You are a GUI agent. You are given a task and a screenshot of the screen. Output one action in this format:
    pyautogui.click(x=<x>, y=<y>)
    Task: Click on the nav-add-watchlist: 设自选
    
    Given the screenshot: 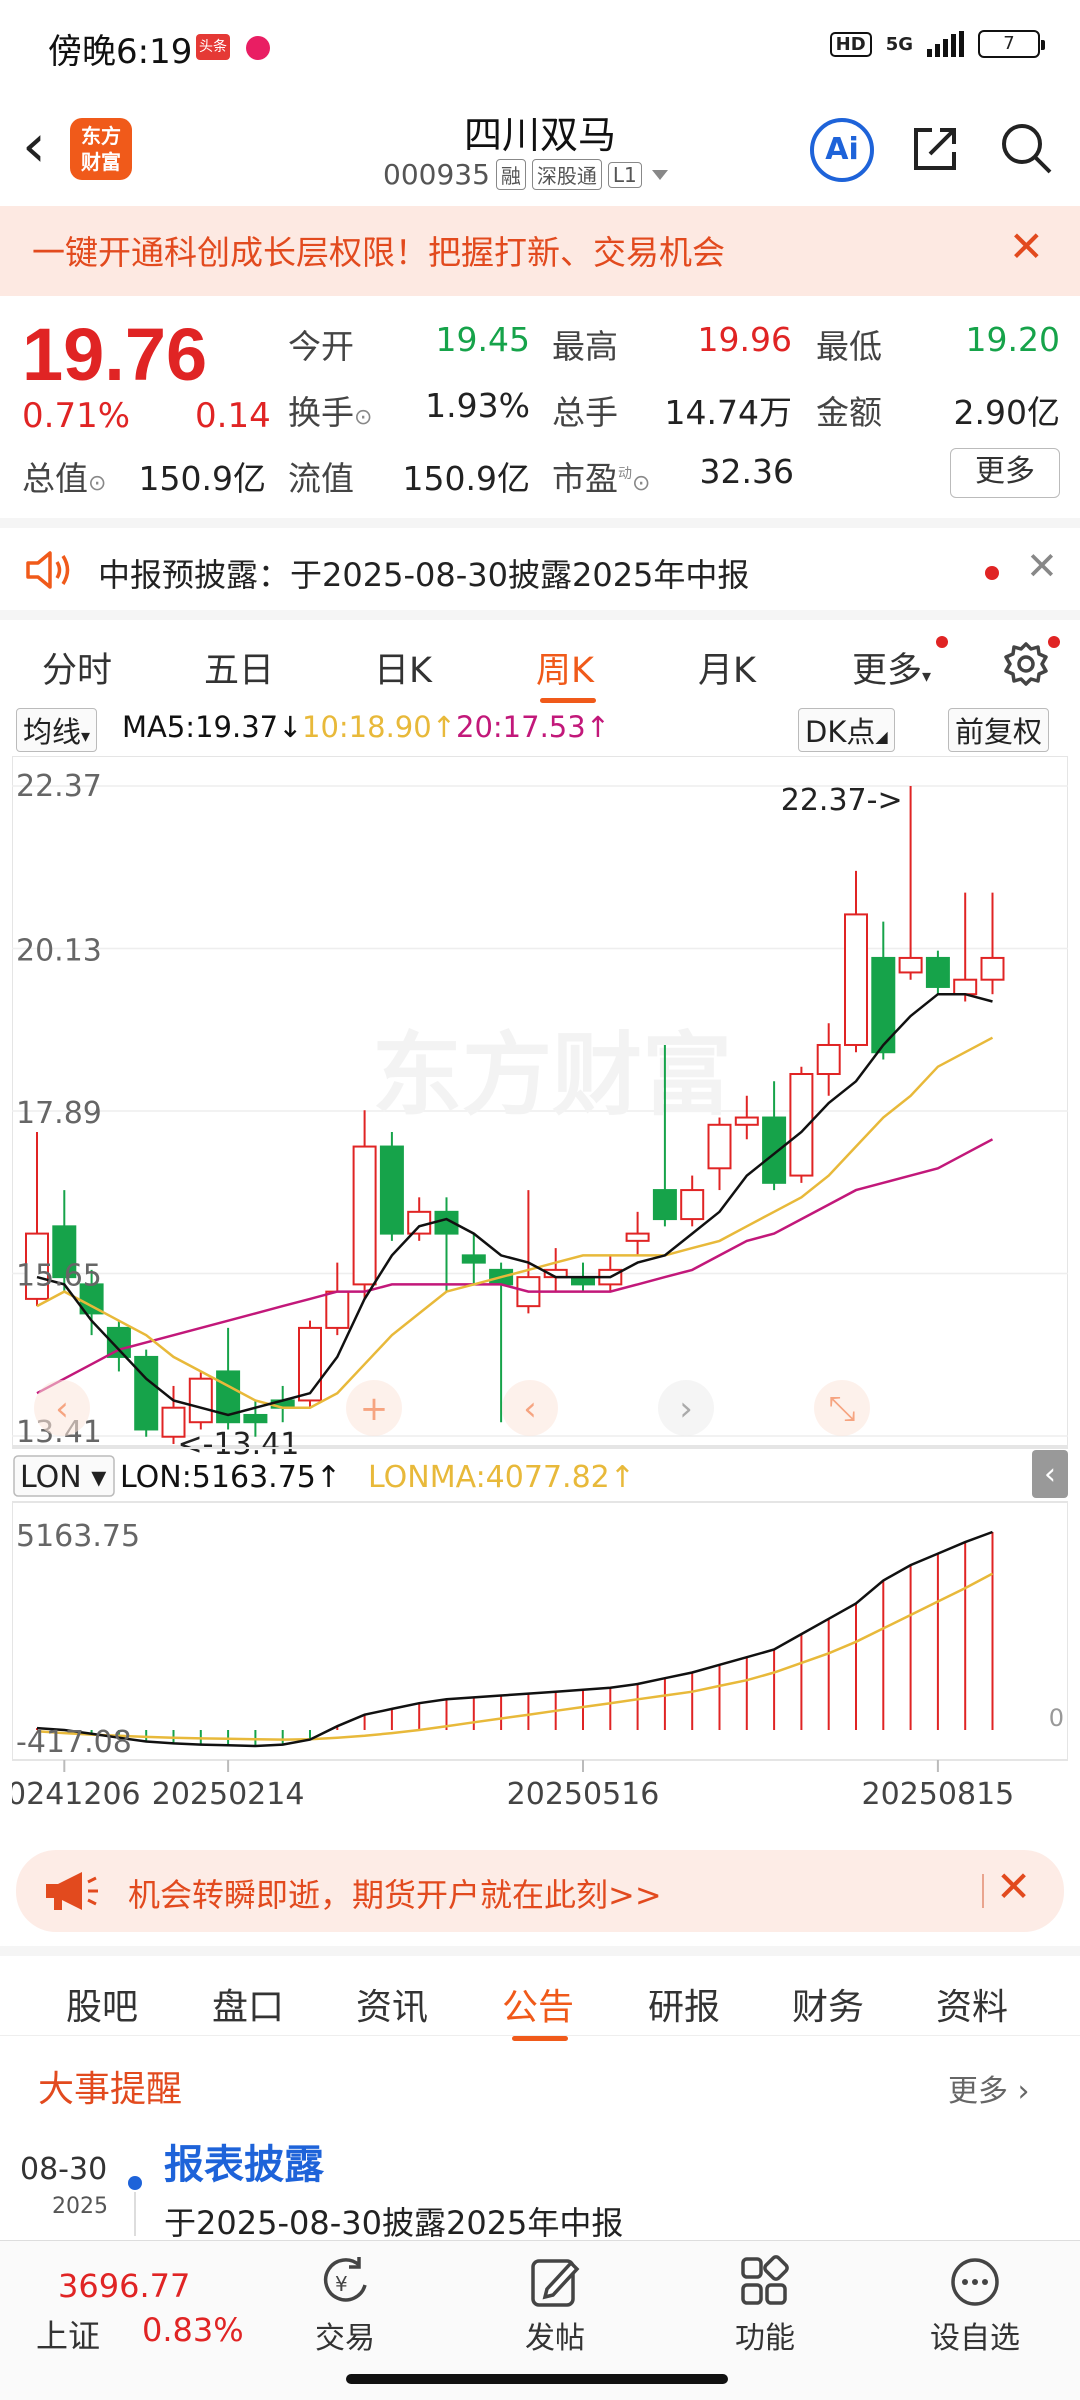 What is the action you would take?
    pyautogui.click(x=975, y=2306)
    